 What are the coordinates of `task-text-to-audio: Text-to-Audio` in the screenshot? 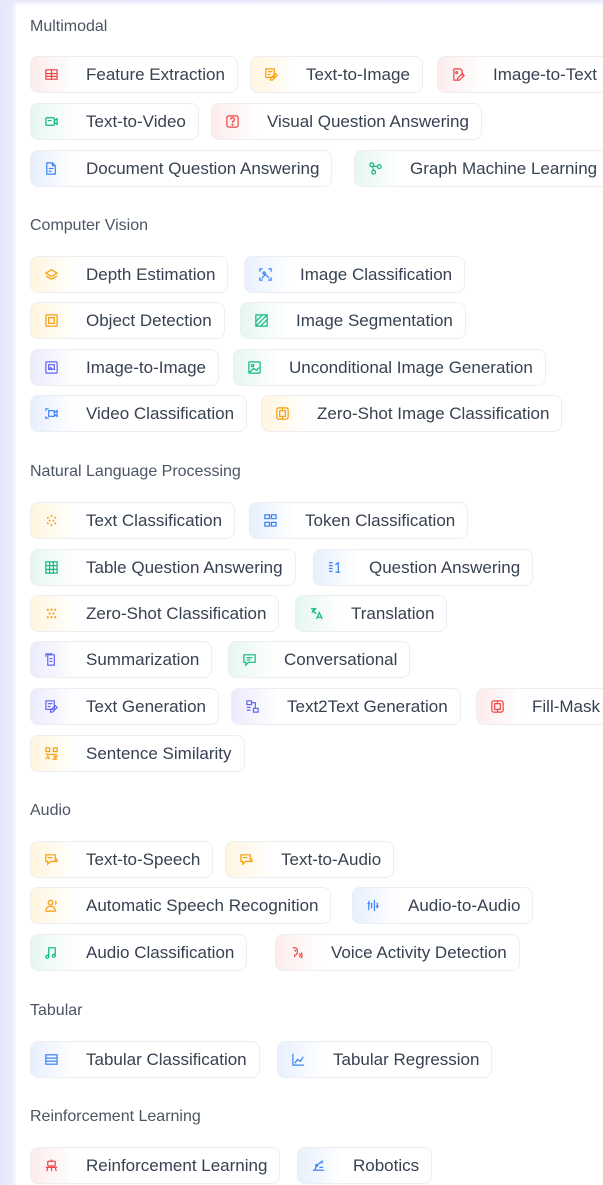 It's located at (310, 859).